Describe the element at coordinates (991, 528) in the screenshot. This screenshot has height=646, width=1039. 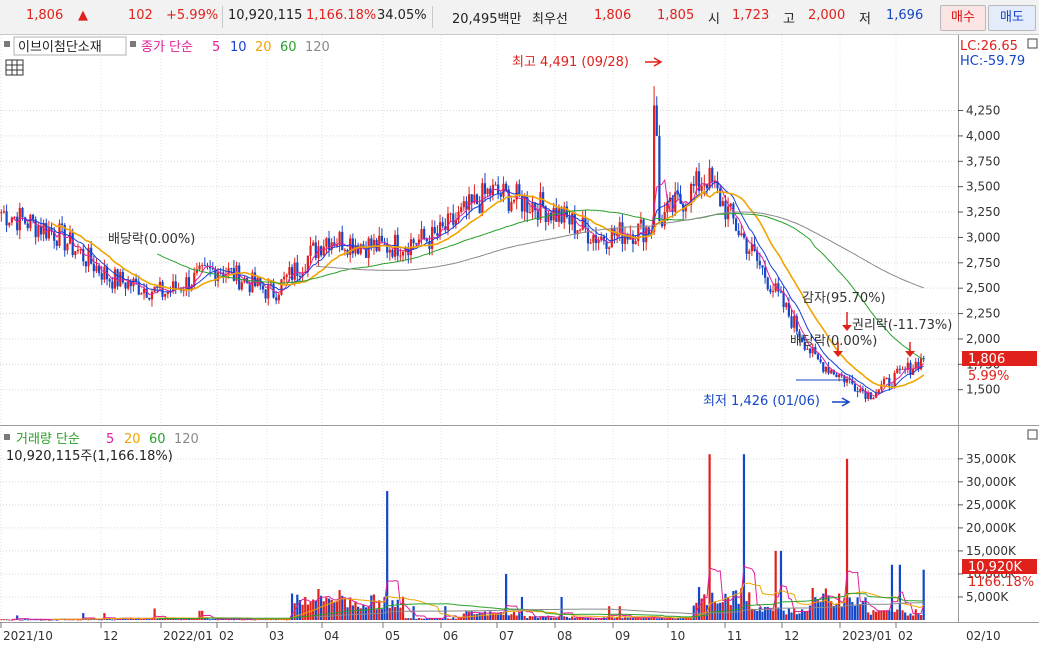
I see `y-tick-label: 20,000K` at that location.